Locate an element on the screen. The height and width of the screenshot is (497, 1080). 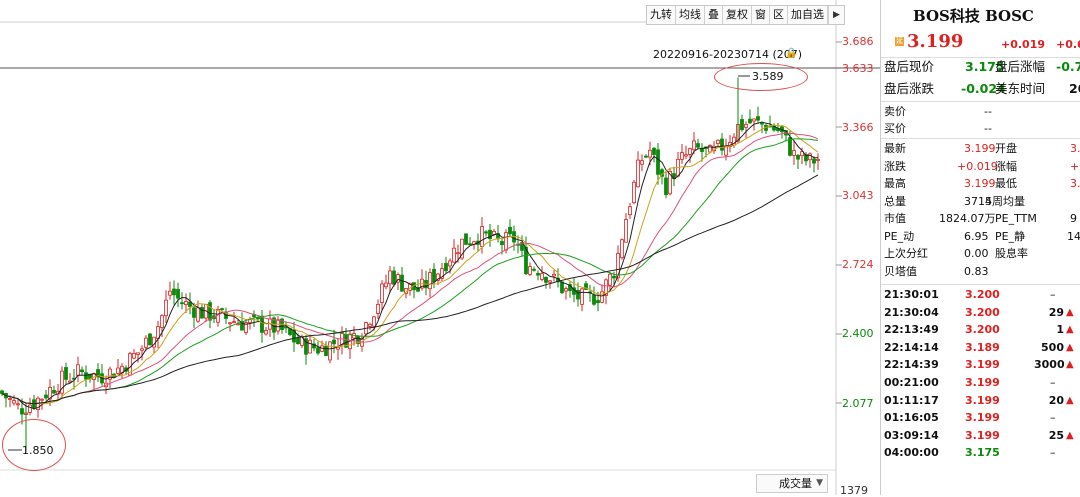
stats-label: PE_动 is located at coordinates (899, 236).